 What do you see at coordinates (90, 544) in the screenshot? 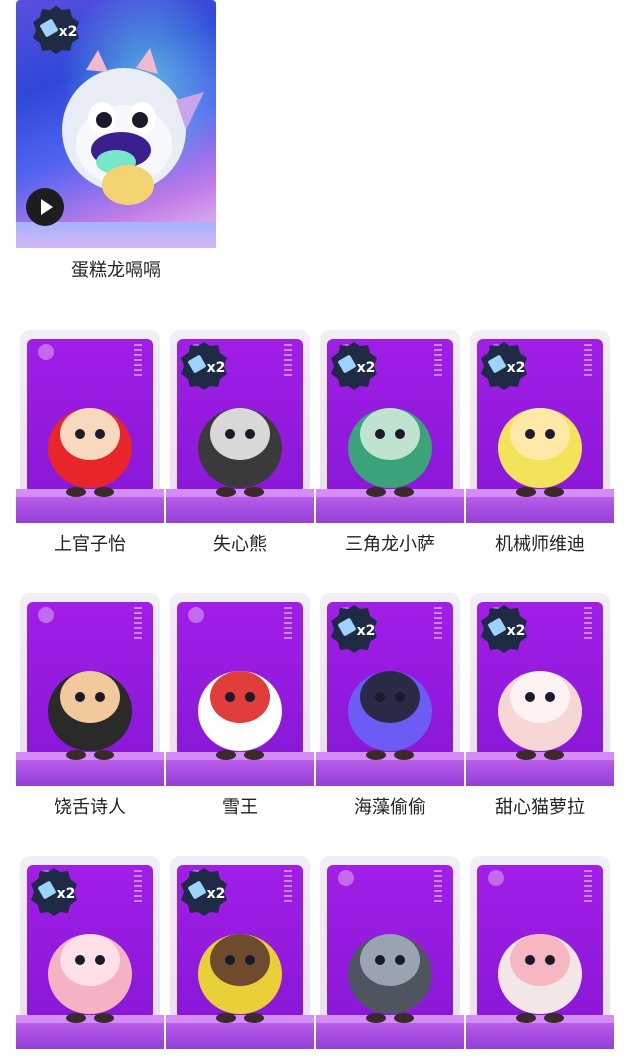
I see `character-name-label: 上官子怡` at bounding box center [90, 544].